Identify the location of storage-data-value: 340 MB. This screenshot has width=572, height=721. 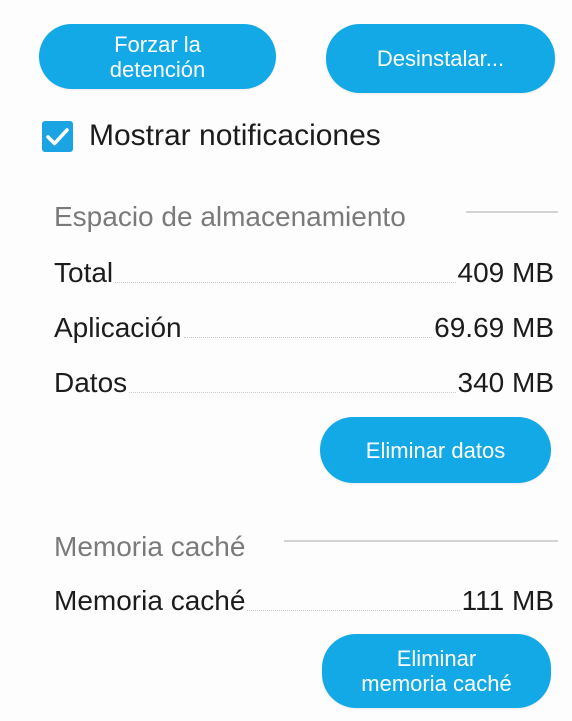
(506, 382).